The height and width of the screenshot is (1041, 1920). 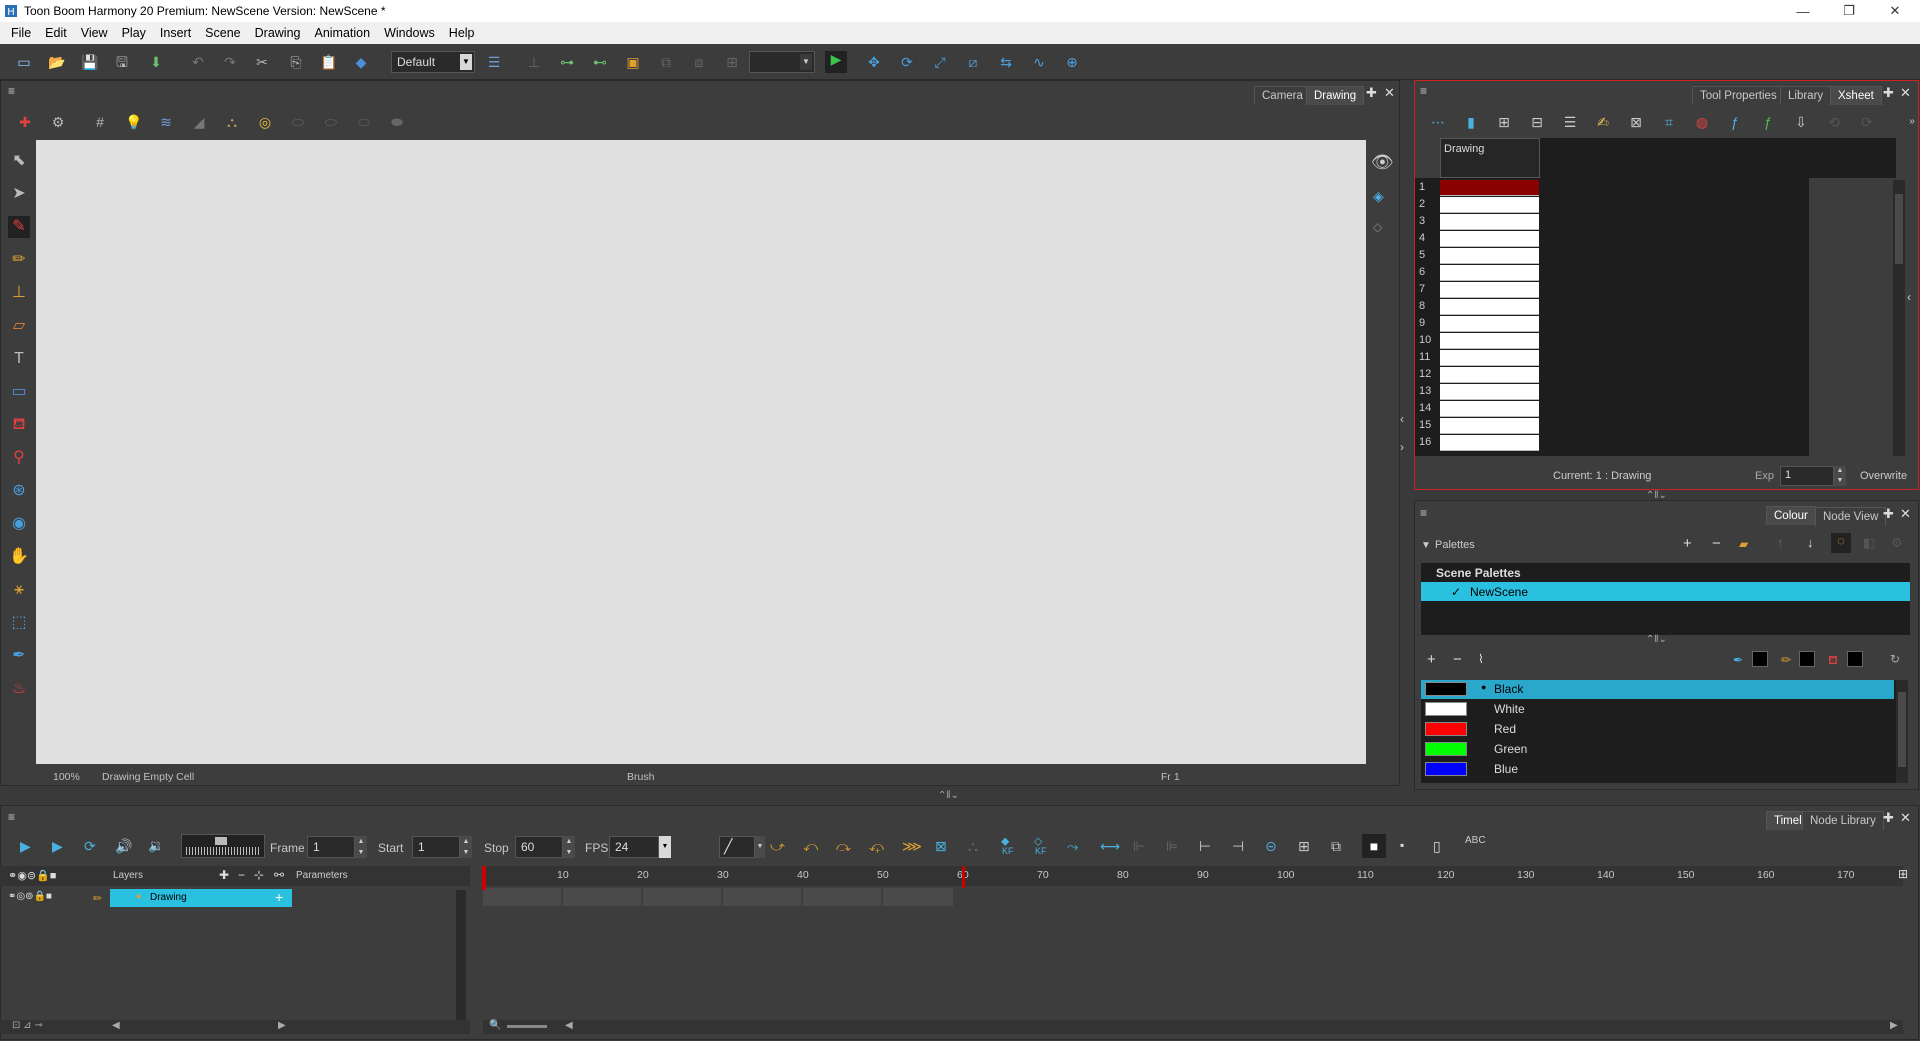 What do you see at coordinates (1402, 447) in the screenshot?
I see `expand-right-icon: ›` at bounding box center [1402, 447].